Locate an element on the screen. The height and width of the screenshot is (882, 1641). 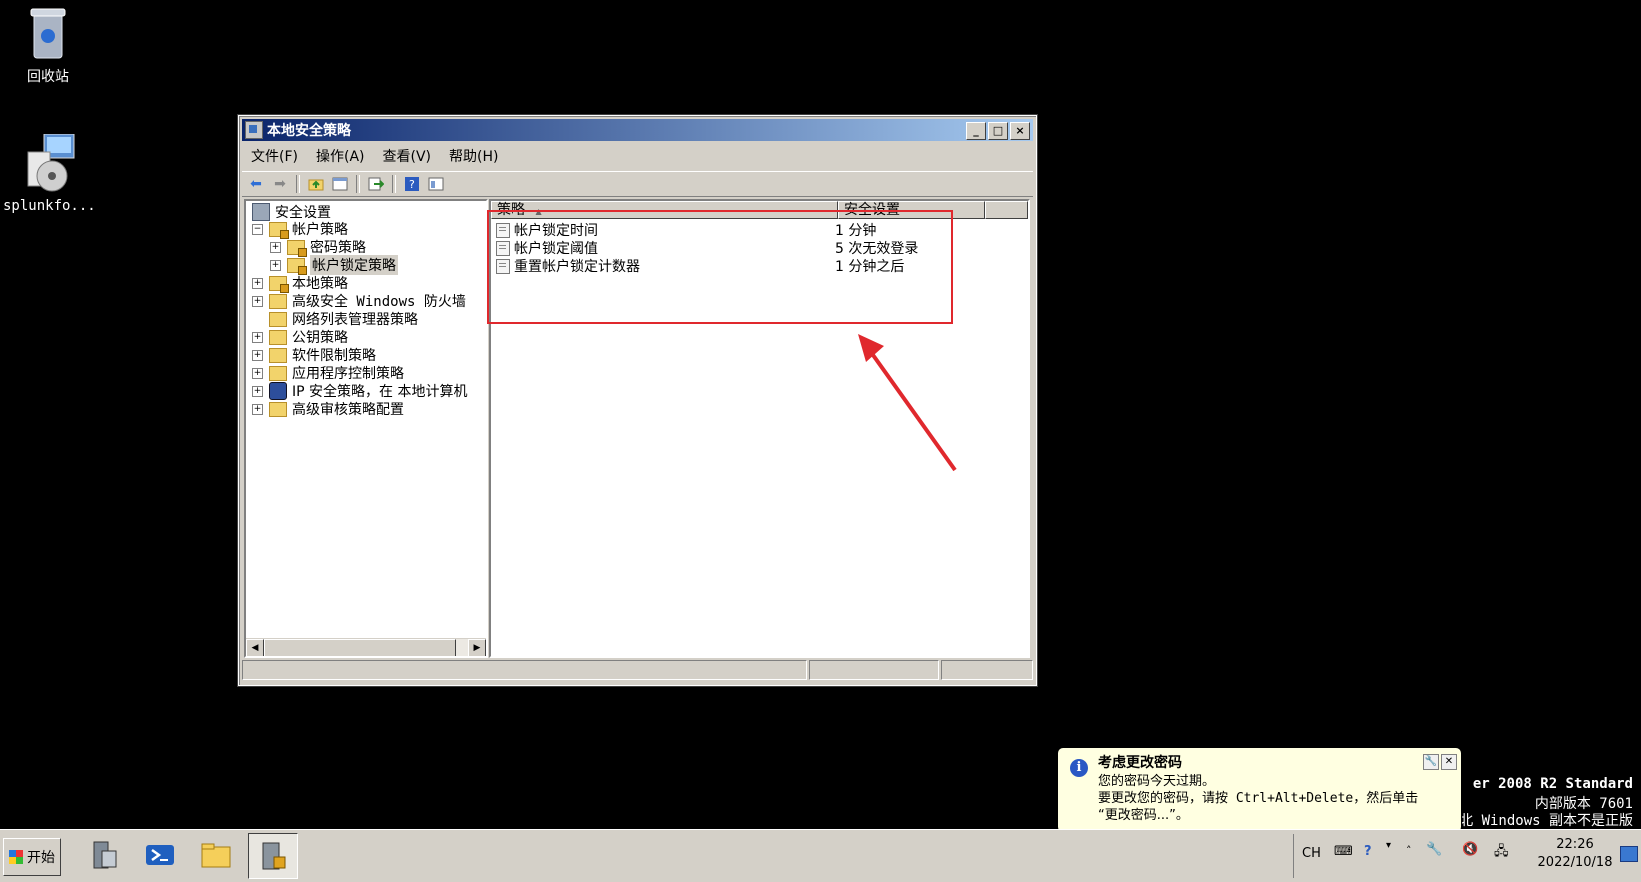
menu-help: 帮助(H) is located at coordinates (473, 156).